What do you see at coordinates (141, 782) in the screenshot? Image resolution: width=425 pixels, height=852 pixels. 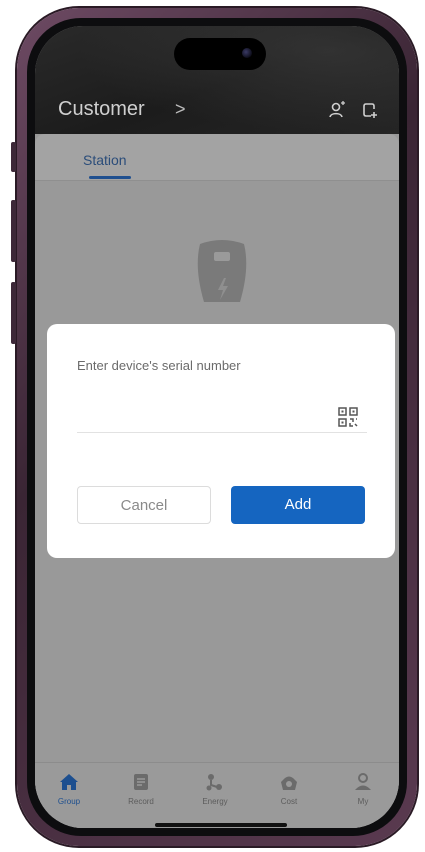 I see `record-icon` at bounding box center [141, 782].